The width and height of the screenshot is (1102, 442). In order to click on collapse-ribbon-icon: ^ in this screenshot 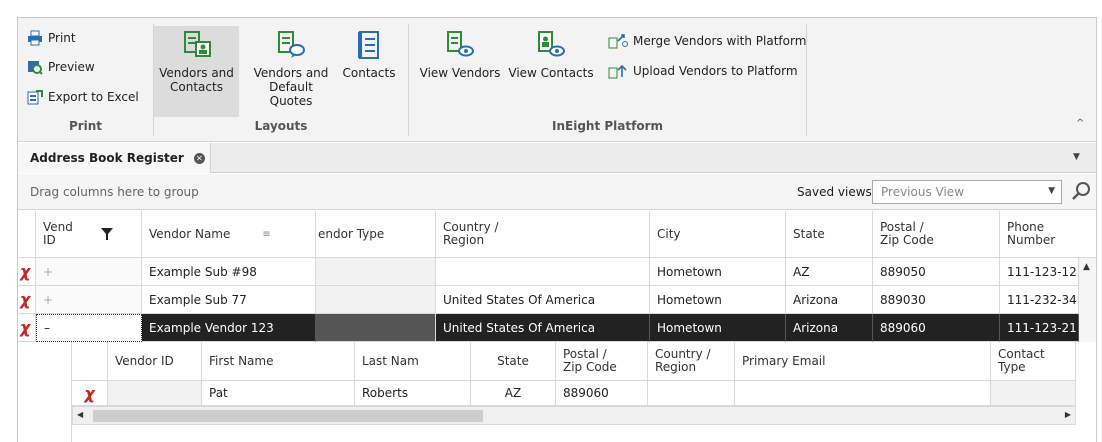, I will do `click(1080, 123)`.